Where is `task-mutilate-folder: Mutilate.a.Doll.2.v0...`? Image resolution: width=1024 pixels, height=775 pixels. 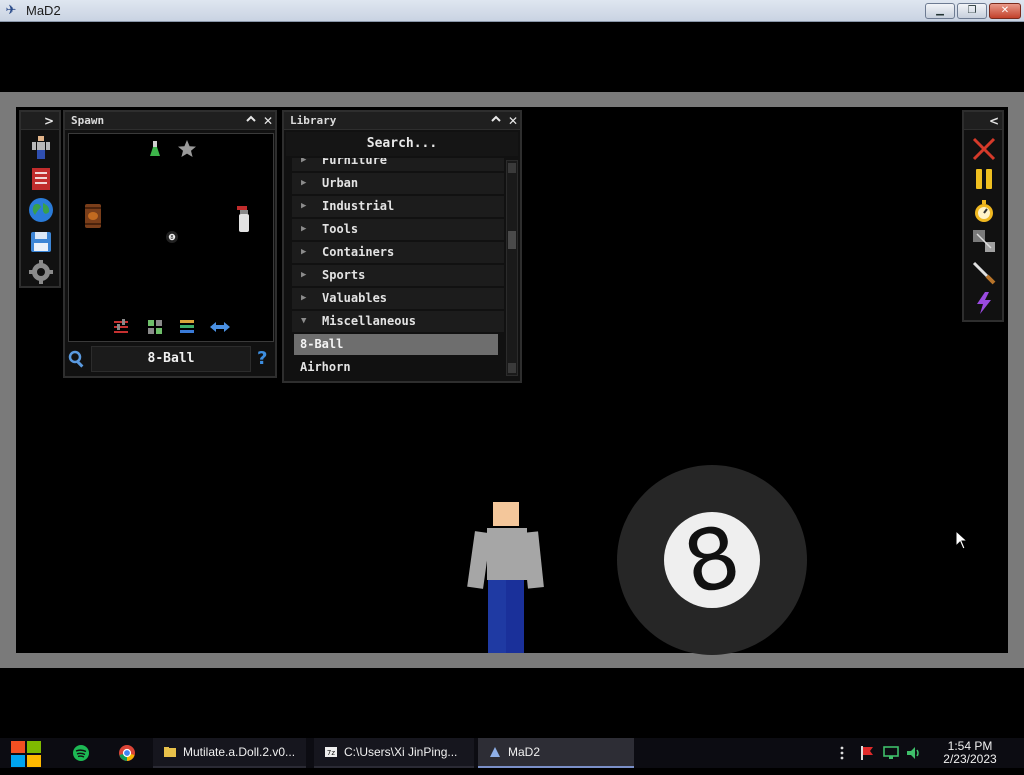 task-mutilate-folder: Mutilate.a.Doll.2.v0... is located at coordinates (229, 753).